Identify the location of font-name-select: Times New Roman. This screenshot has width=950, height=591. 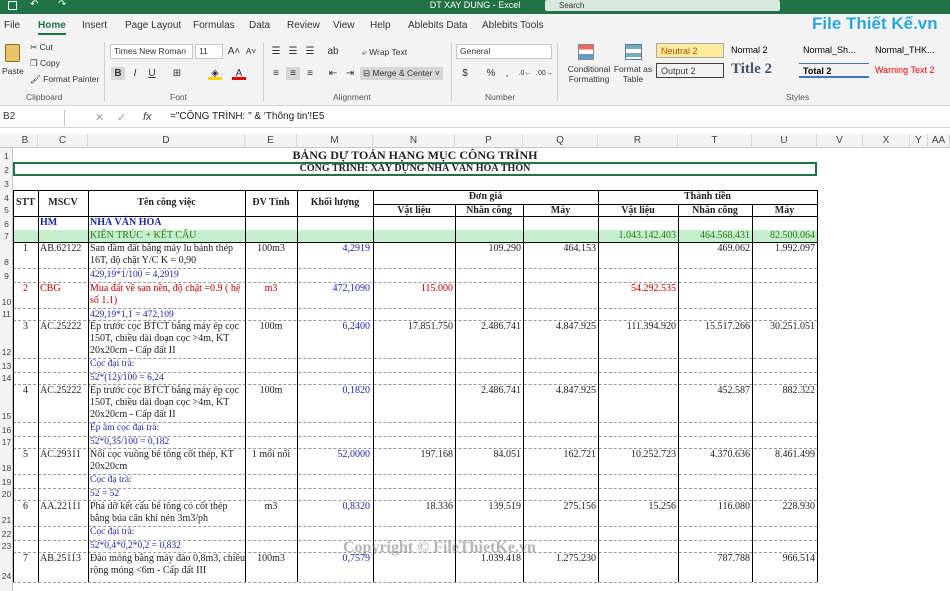
(151, 51).